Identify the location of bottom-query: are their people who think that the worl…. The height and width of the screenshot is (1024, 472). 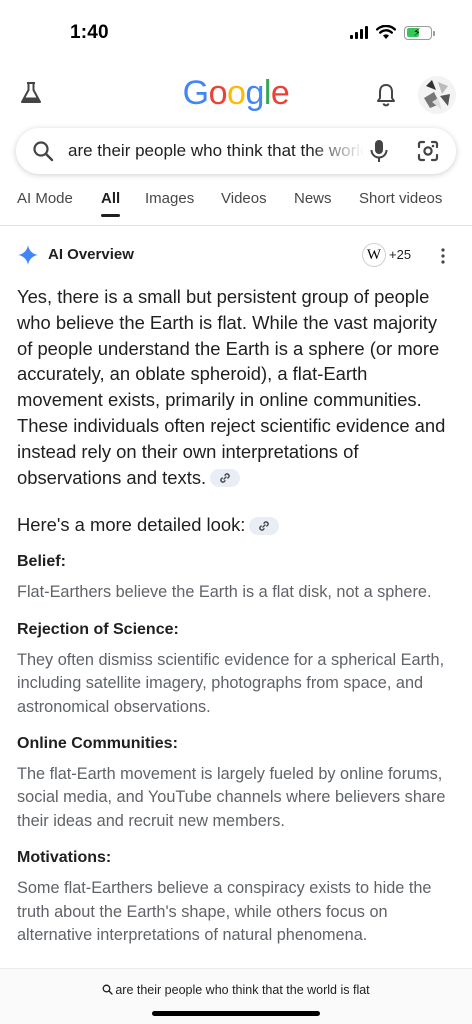
(236, 990).